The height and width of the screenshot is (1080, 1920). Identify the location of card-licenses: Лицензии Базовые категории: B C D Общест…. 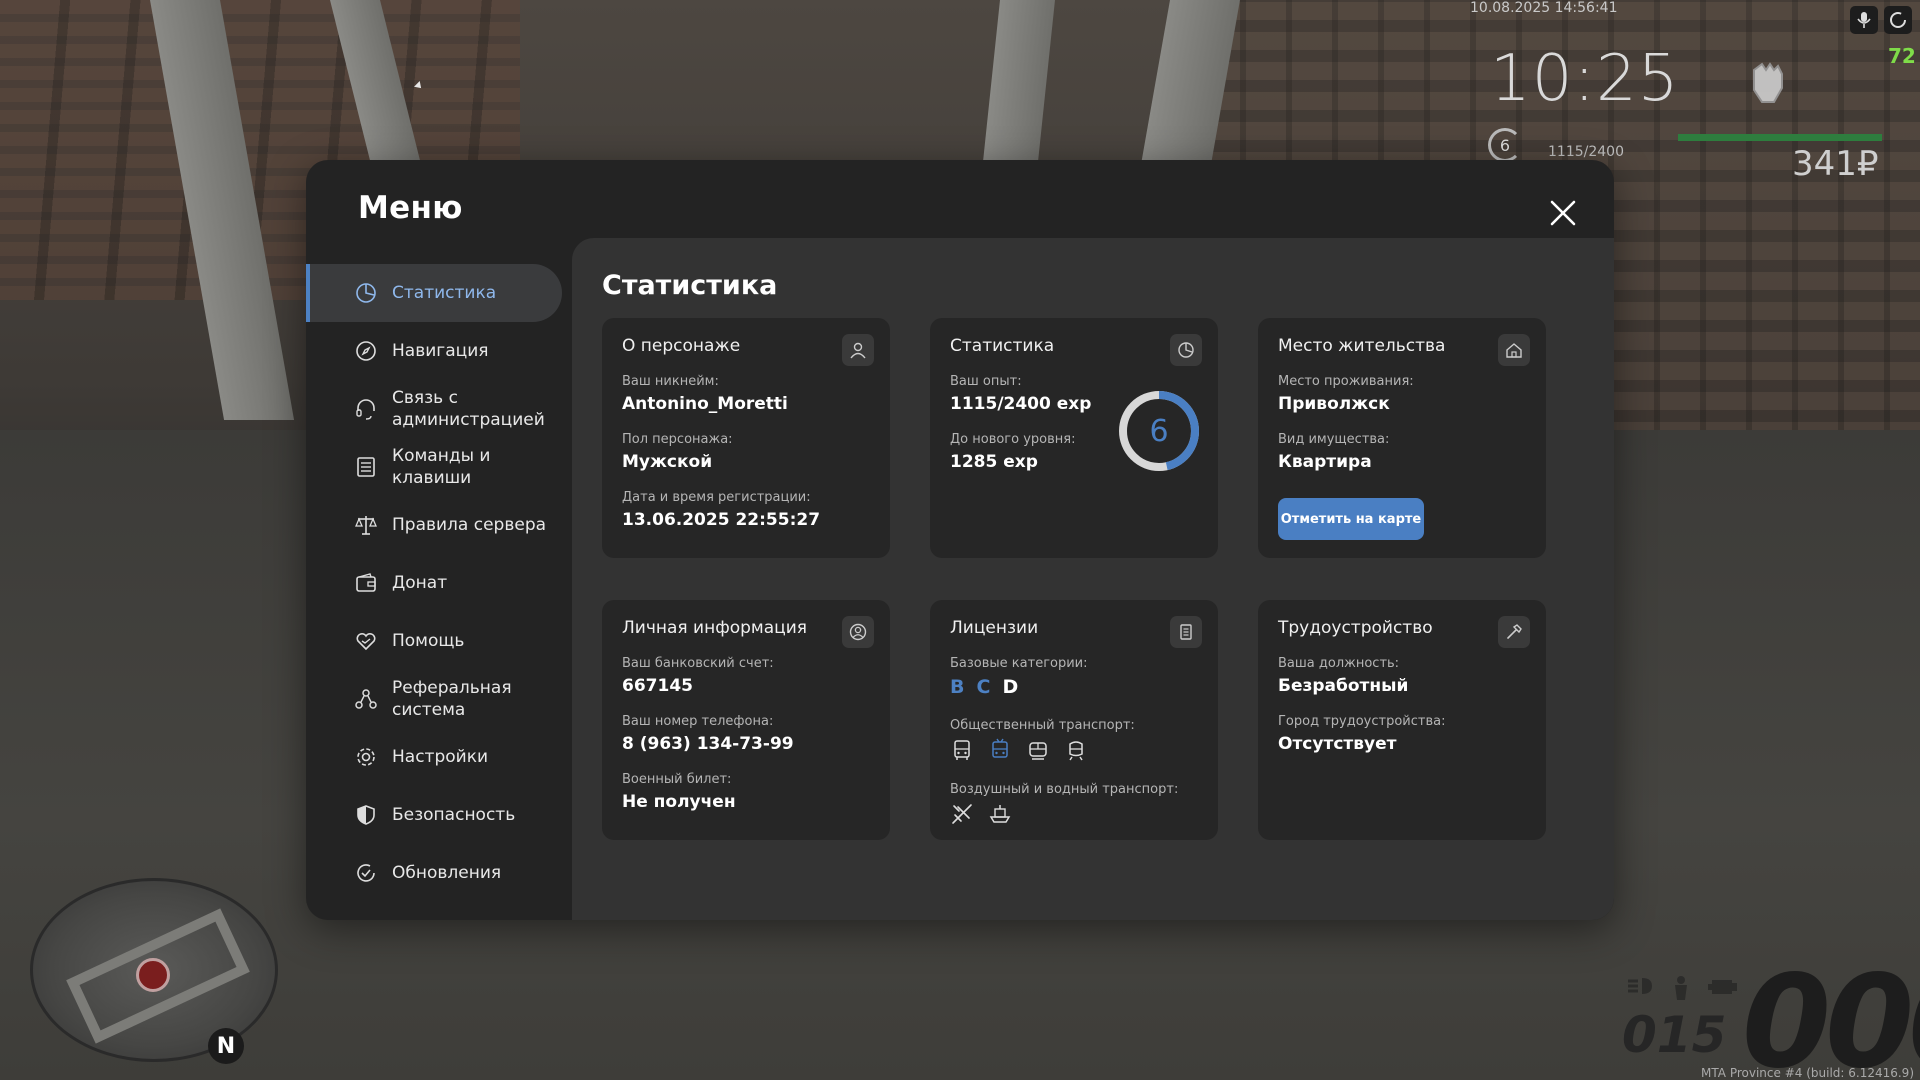
(1074, 720).